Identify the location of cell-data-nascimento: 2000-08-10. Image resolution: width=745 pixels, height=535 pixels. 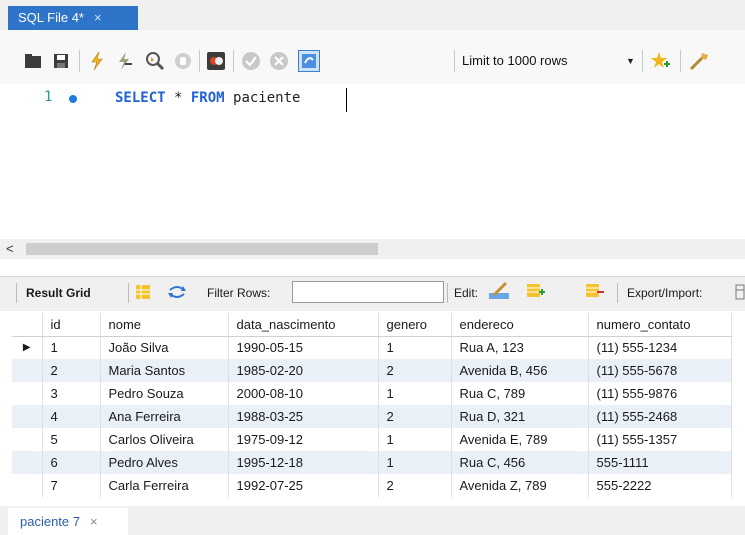
(303, 393).